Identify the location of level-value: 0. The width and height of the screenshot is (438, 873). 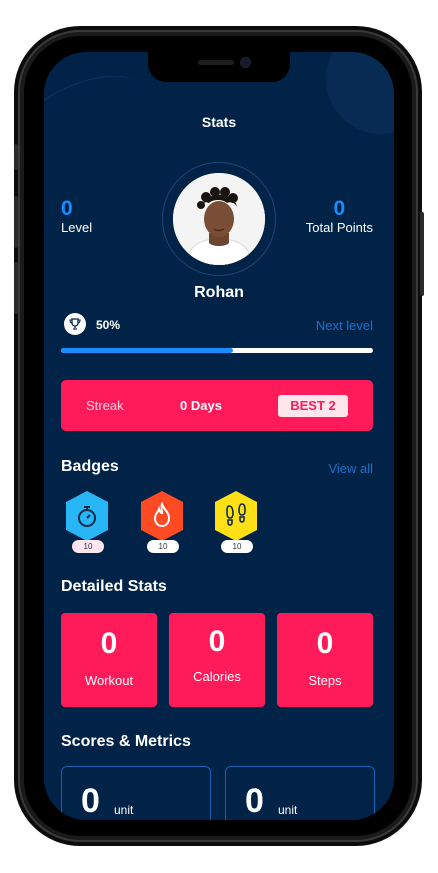
(67, 208).